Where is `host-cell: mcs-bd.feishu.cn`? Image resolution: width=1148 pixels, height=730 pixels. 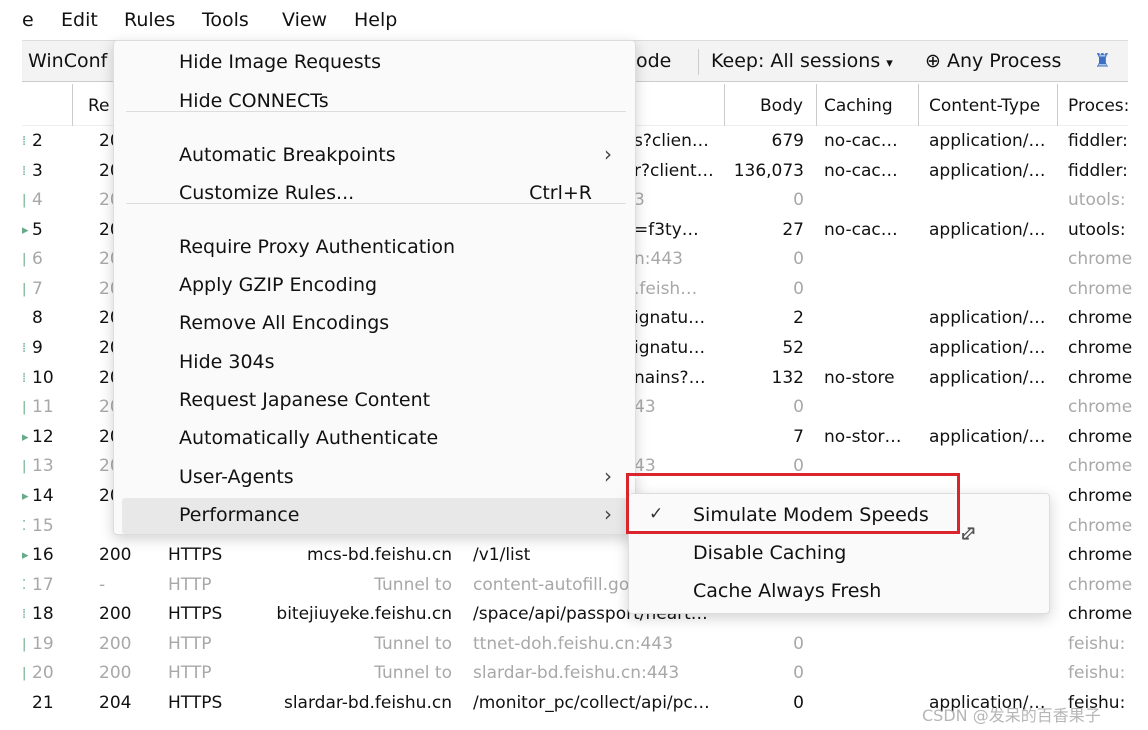 host-cell: mcs-bd.feishu.cn is located at coordinates (379, 555).